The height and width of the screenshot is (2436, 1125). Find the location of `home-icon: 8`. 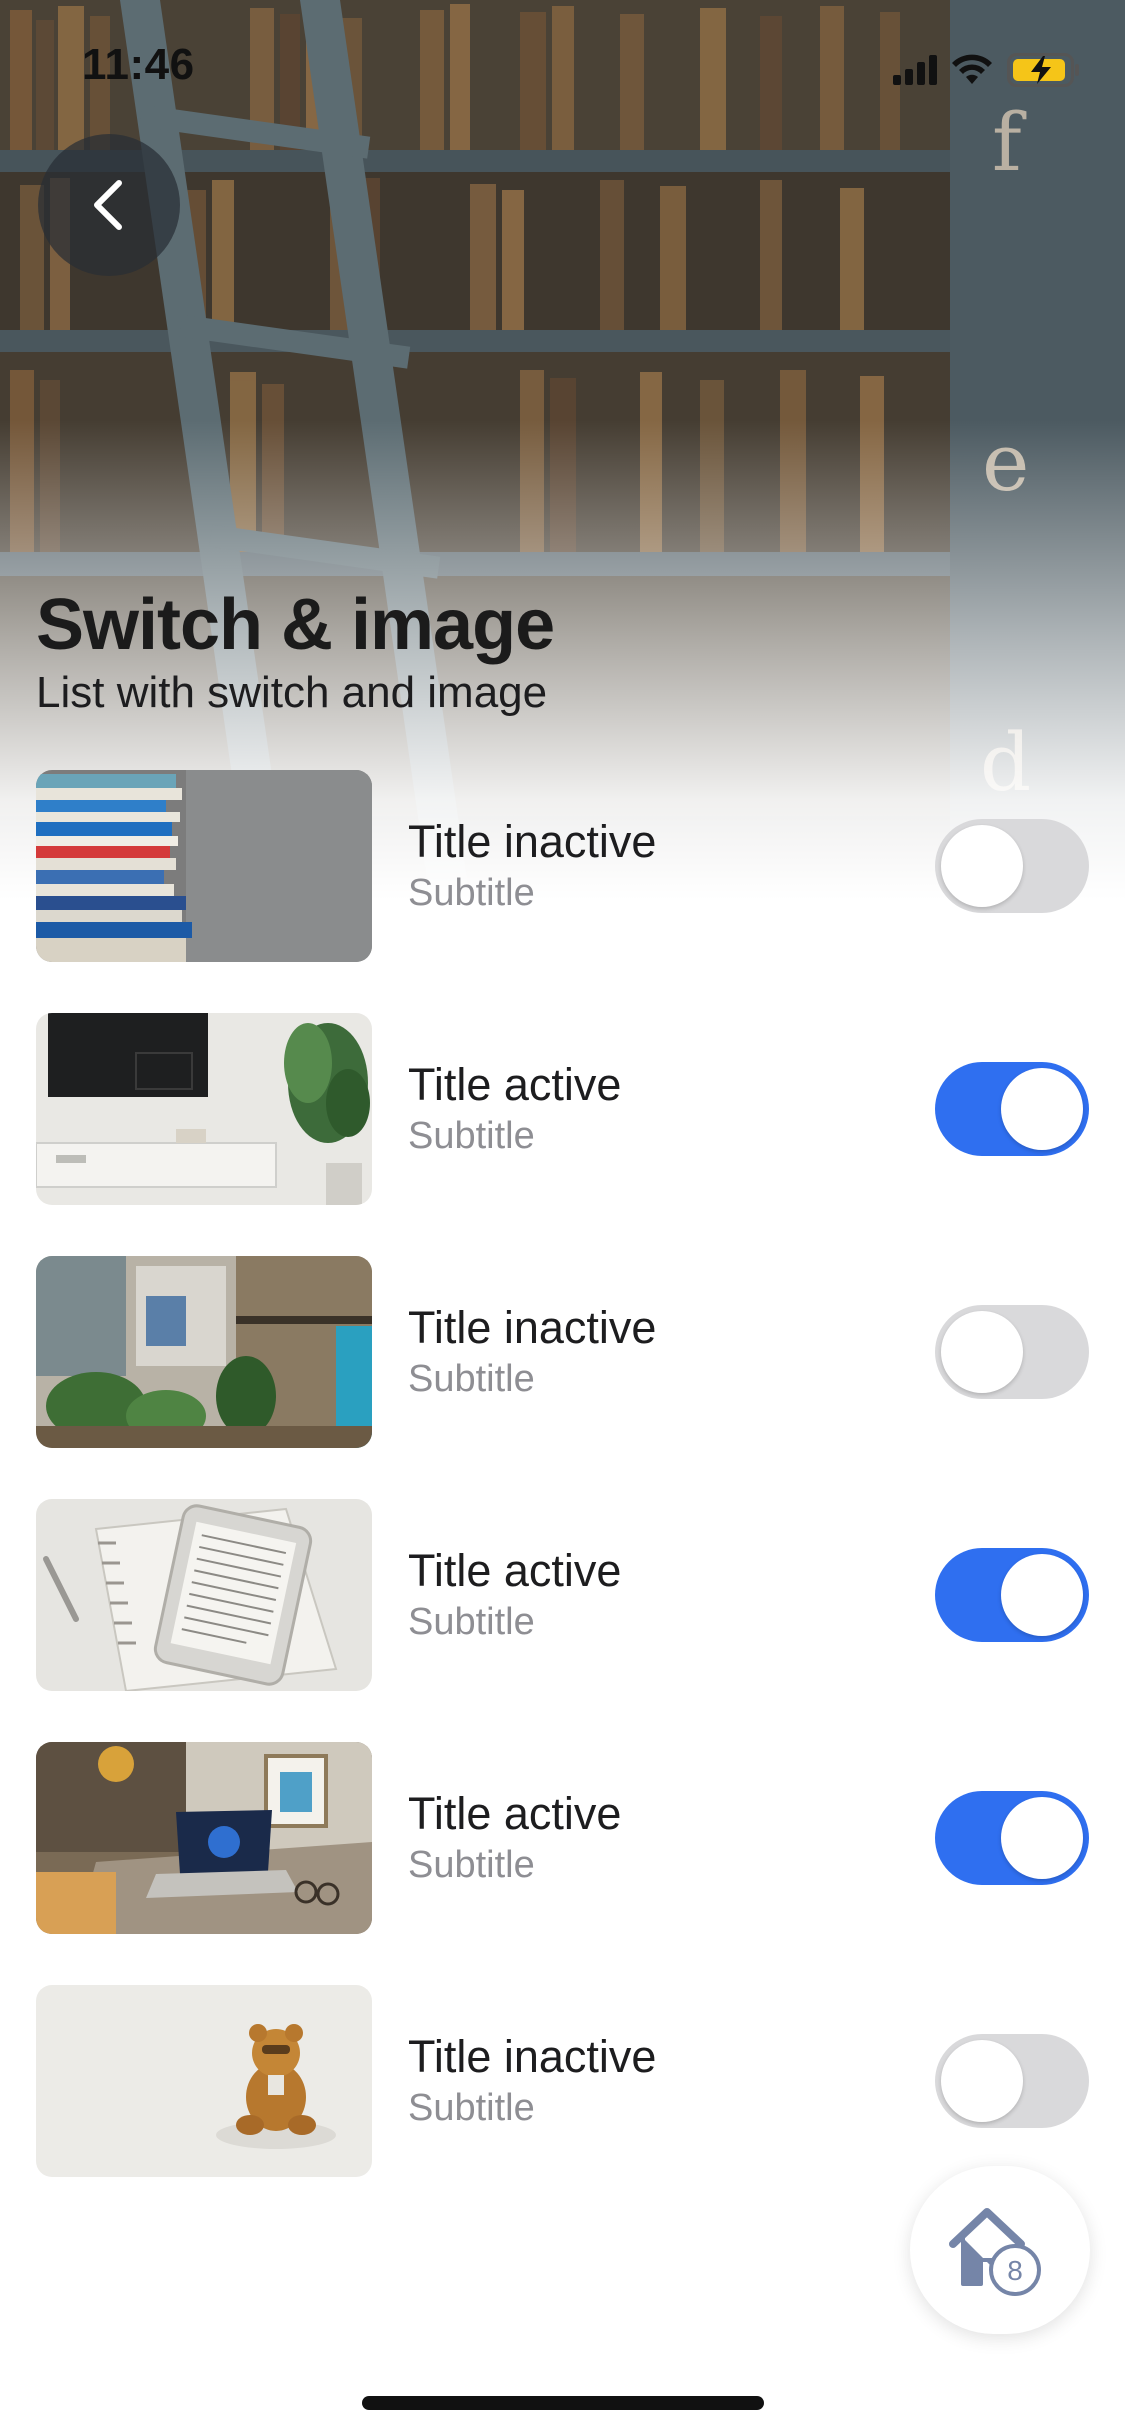

home-icon: 8 is located at coordinates (995, 2252).